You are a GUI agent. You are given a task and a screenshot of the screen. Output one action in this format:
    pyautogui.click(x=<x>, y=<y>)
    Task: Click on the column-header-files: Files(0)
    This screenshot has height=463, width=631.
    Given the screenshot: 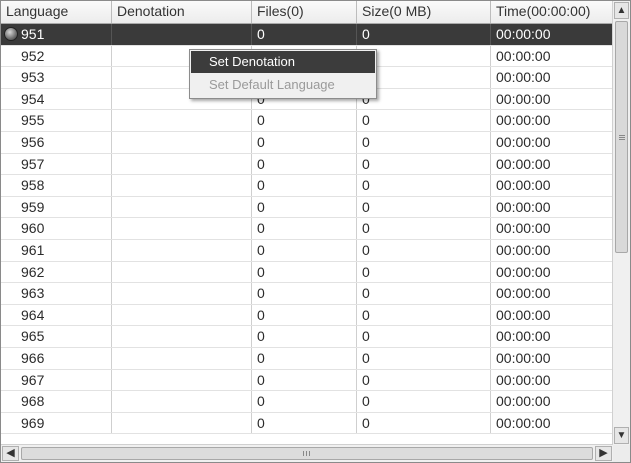 What is the action you would take?
    pyautogui.click(x=304, y=12)
    